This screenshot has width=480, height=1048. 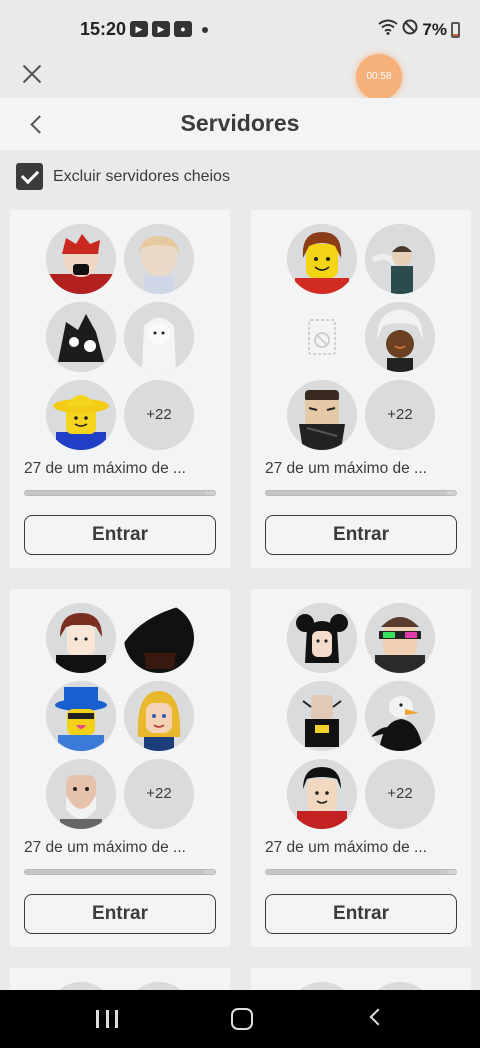 I want to click on status-time: 15:20, so click(x=103, y=29).